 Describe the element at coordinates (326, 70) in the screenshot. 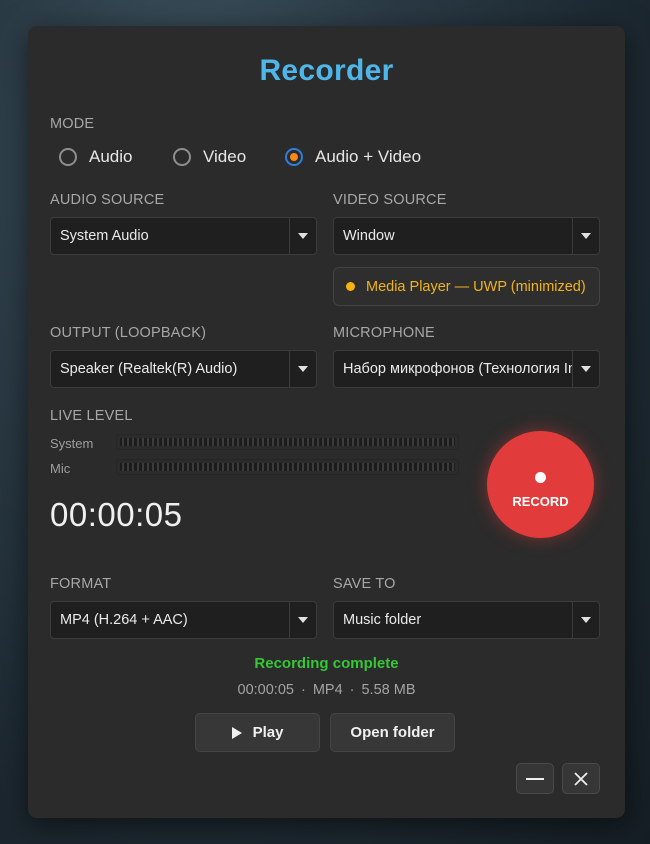

I see `app-title: Recorder` at that location.